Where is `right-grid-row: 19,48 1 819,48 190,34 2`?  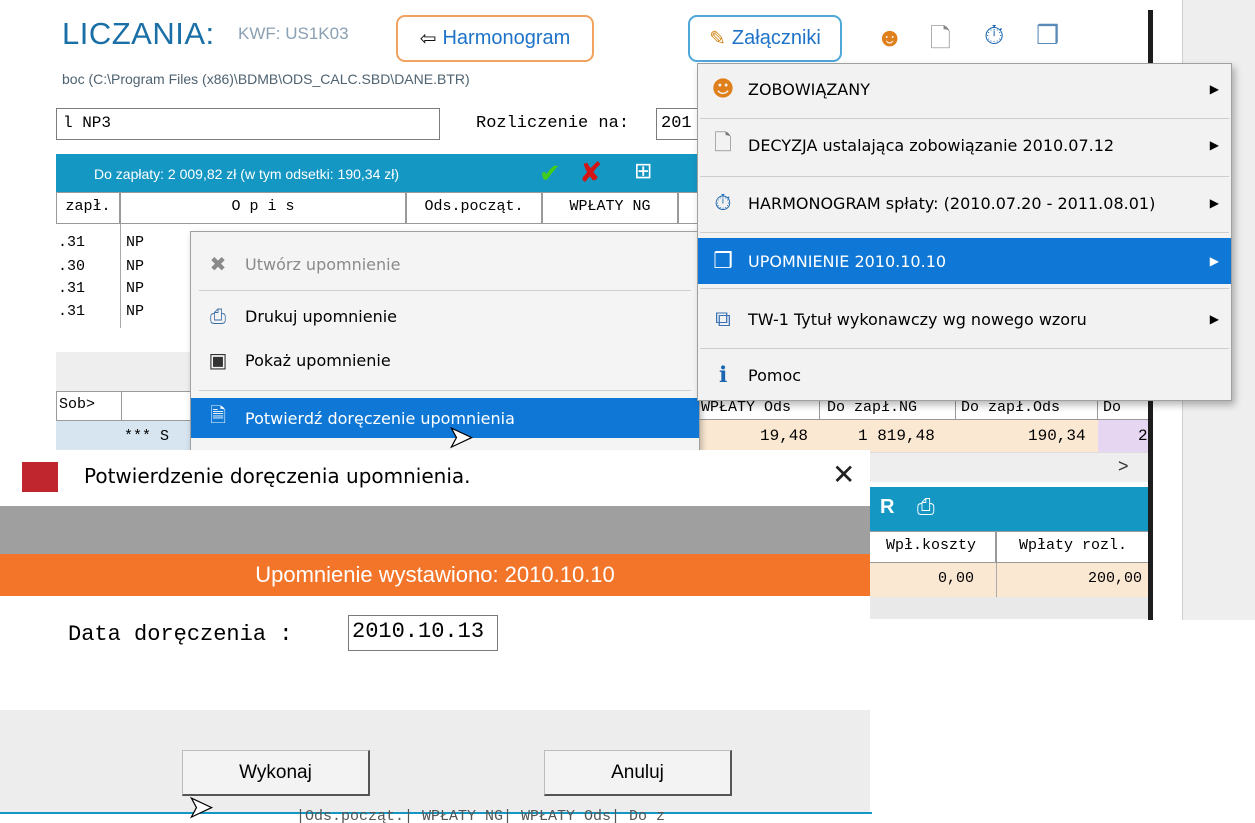 right-grid-row: 19,48 1 819,48 190,34 2 is located at coordinates (924, 436).